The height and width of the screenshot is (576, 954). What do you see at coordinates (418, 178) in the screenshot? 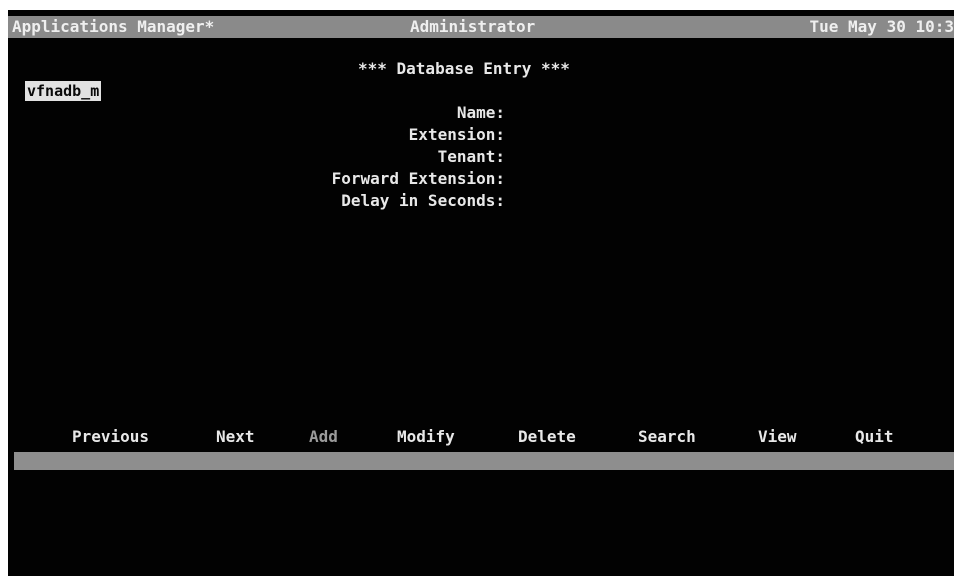
I see `forward-extension-label: Forward Extension:` at bounding box center [418, 178].